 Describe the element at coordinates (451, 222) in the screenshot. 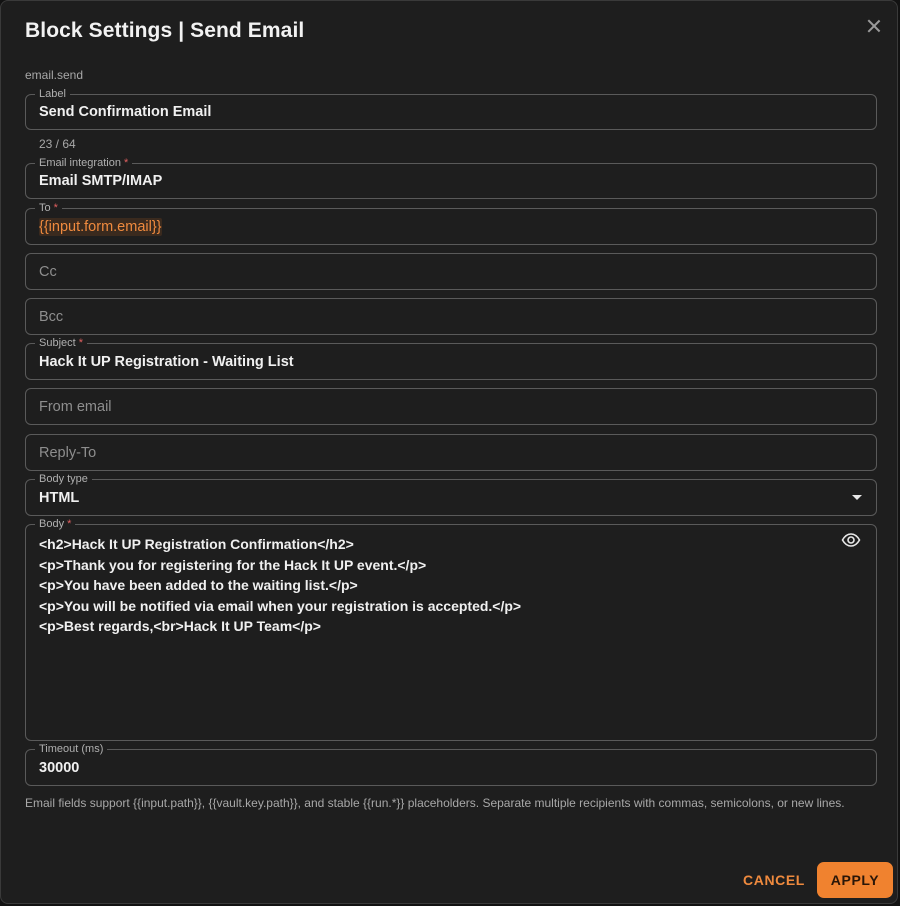

I see `to-field: To * {{input.form.email}}` at that location.